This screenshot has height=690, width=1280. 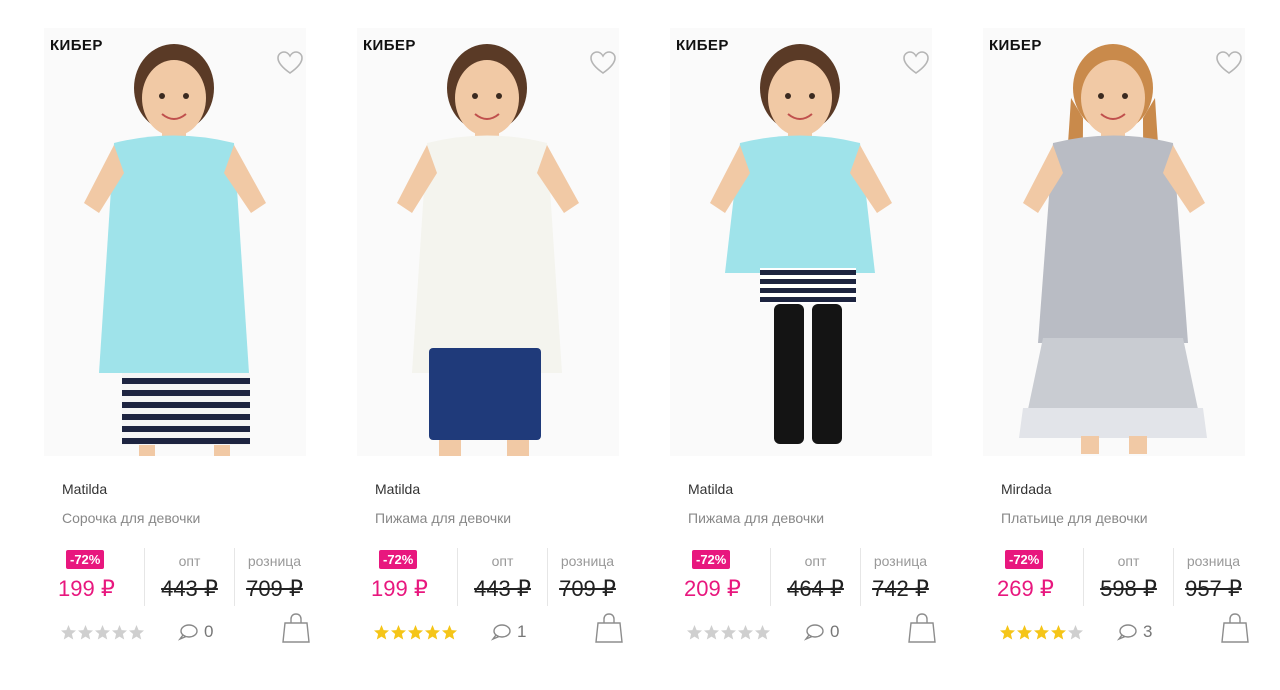 I want to click on retail-column: розница 742 ₽, so click(x=900, y=577).